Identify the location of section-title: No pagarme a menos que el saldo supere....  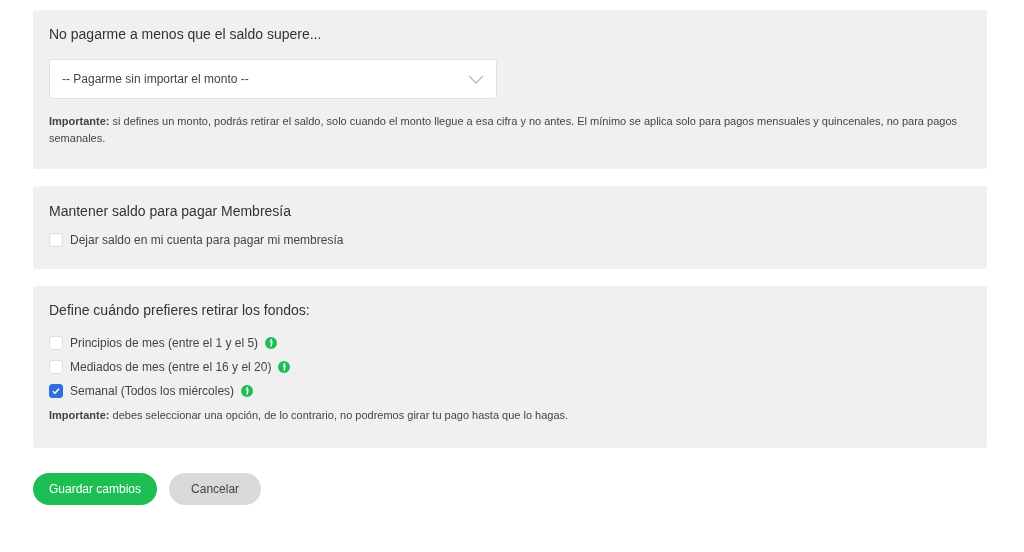
(186, 34).